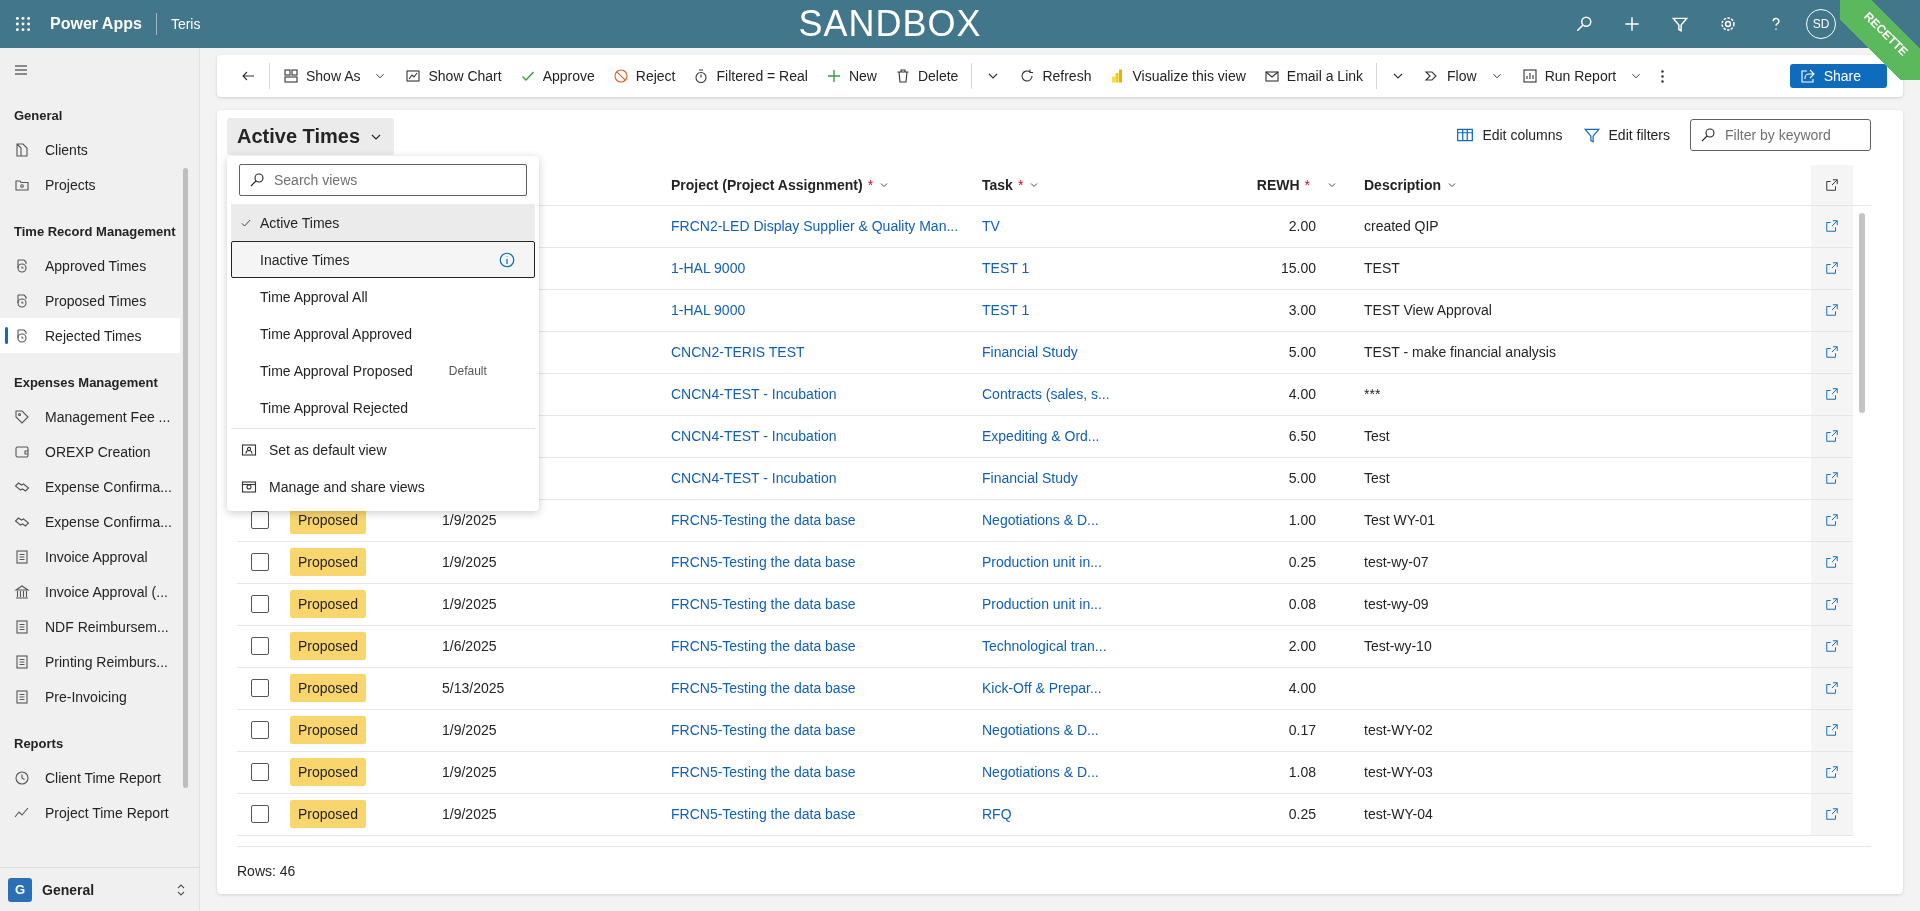  I want to click on sidebar-item: Pre-Invoicing, so click(90, 696).